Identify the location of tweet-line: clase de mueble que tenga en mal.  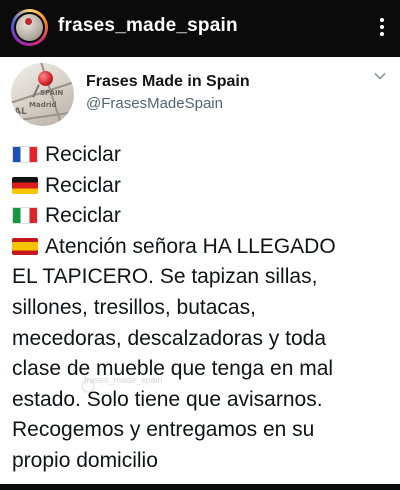
(173, 369).